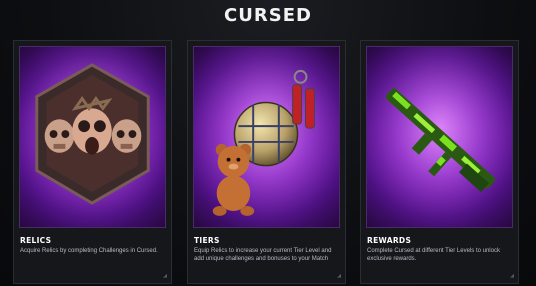  What do you see at coordinates (207, 240) in the screenshot?
I see `card-title: TIERS` at bounding box center [207, 240].